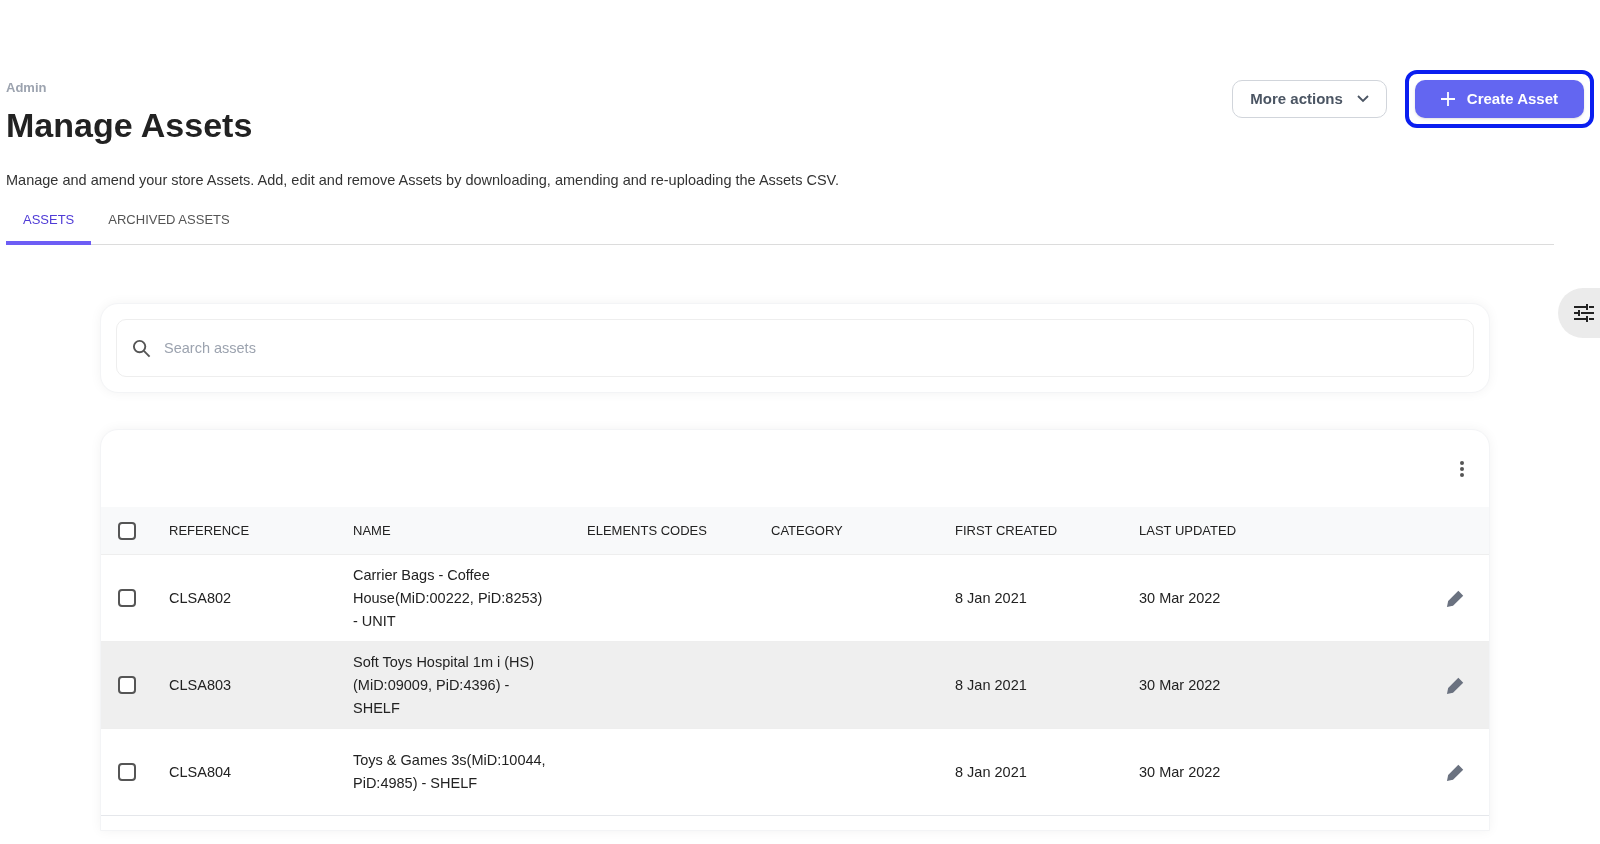 This screenshot has width=1600, height=844. Describe the element at coordinates (1584, 313) in the screenshot. I see `sliders-icon` at that location.